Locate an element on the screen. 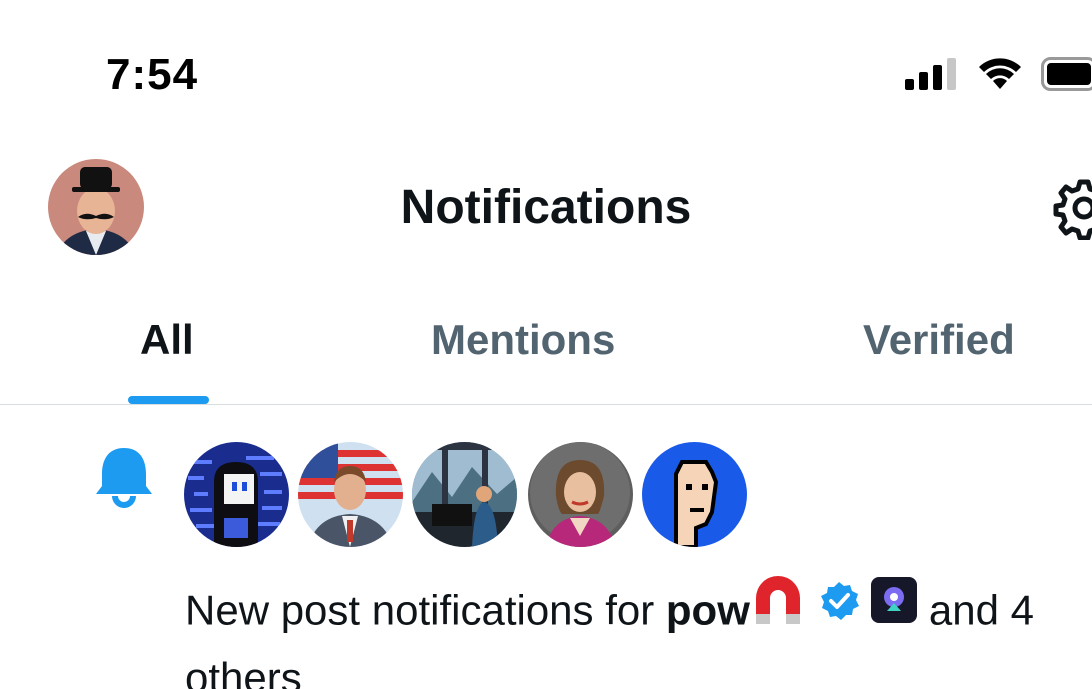  tab-verified: Verified is located at coordinates (939, 340).